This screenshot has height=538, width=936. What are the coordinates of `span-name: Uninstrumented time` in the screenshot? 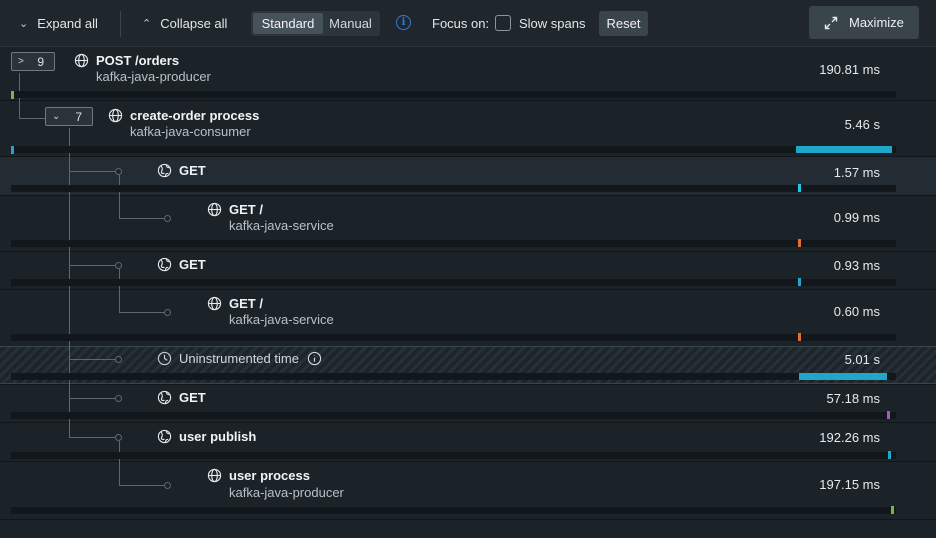 It's located at (239, 358).